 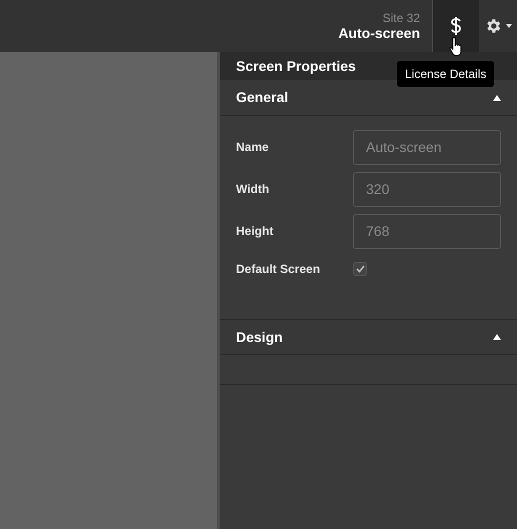 I want to click on check-icon, so click(x=360, y=269).